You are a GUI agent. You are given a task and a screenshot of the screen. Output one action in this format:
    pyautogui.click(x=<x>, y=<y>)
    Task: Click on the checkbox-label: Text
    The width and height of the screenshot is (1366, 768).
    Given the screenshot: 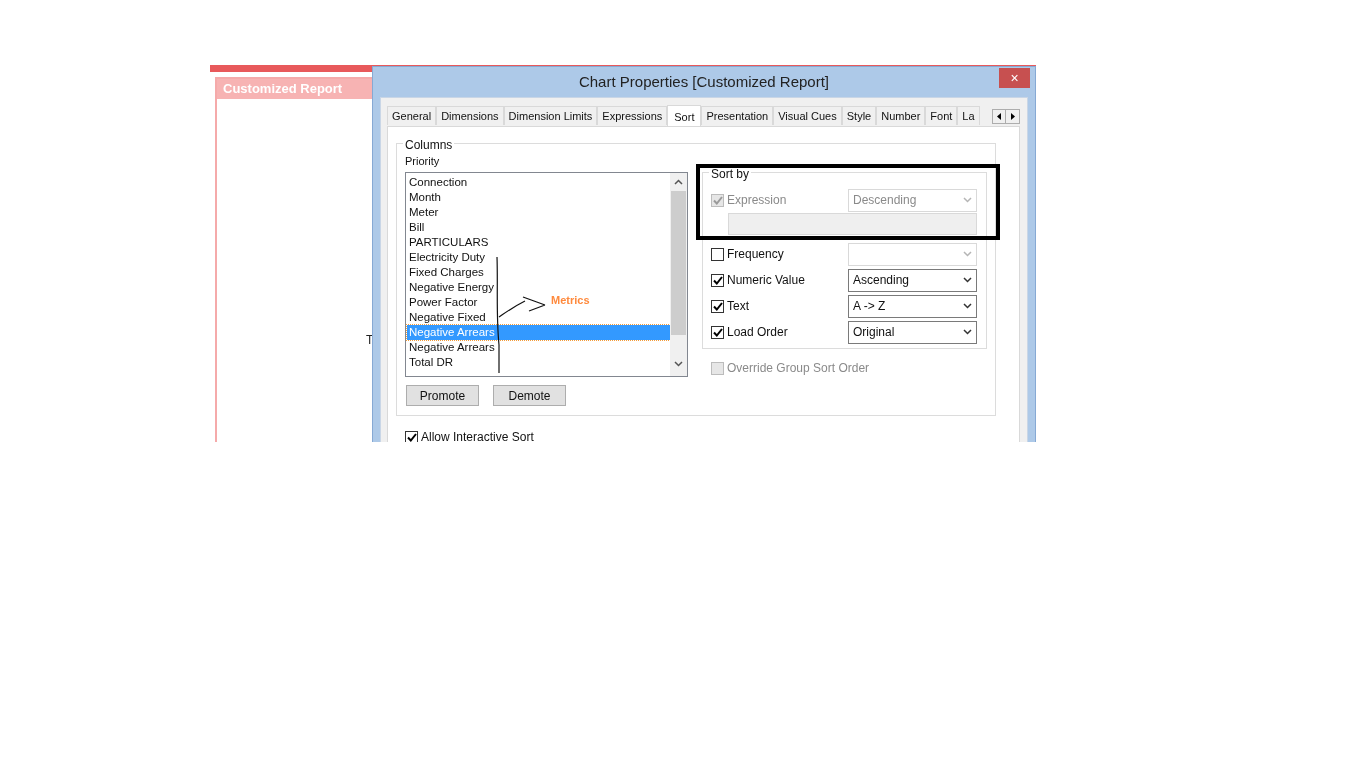 What is the action you would take?
    pyautogui.click(x=738, y=306)
    